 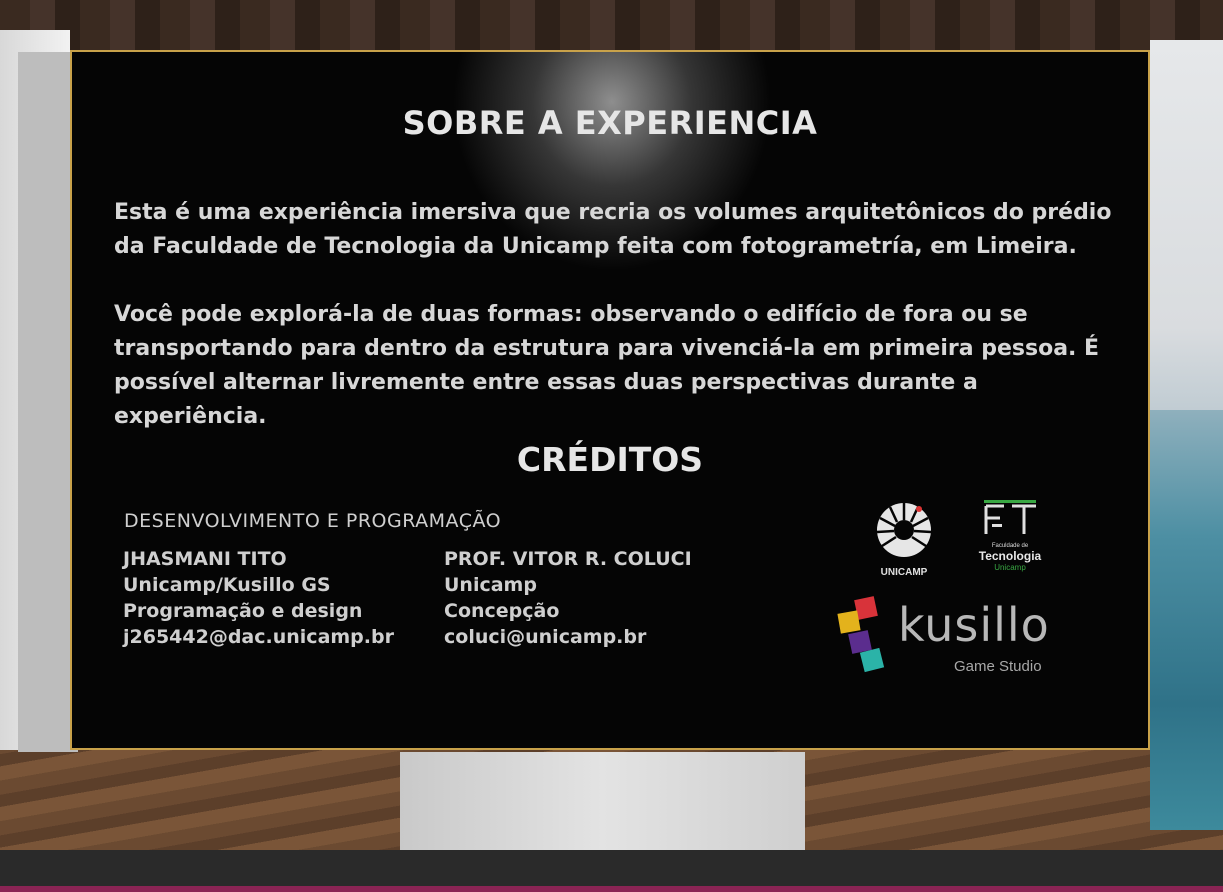 I want to click on person-email: j265442@dac.unicamp.br, so click(x=258, y=637).